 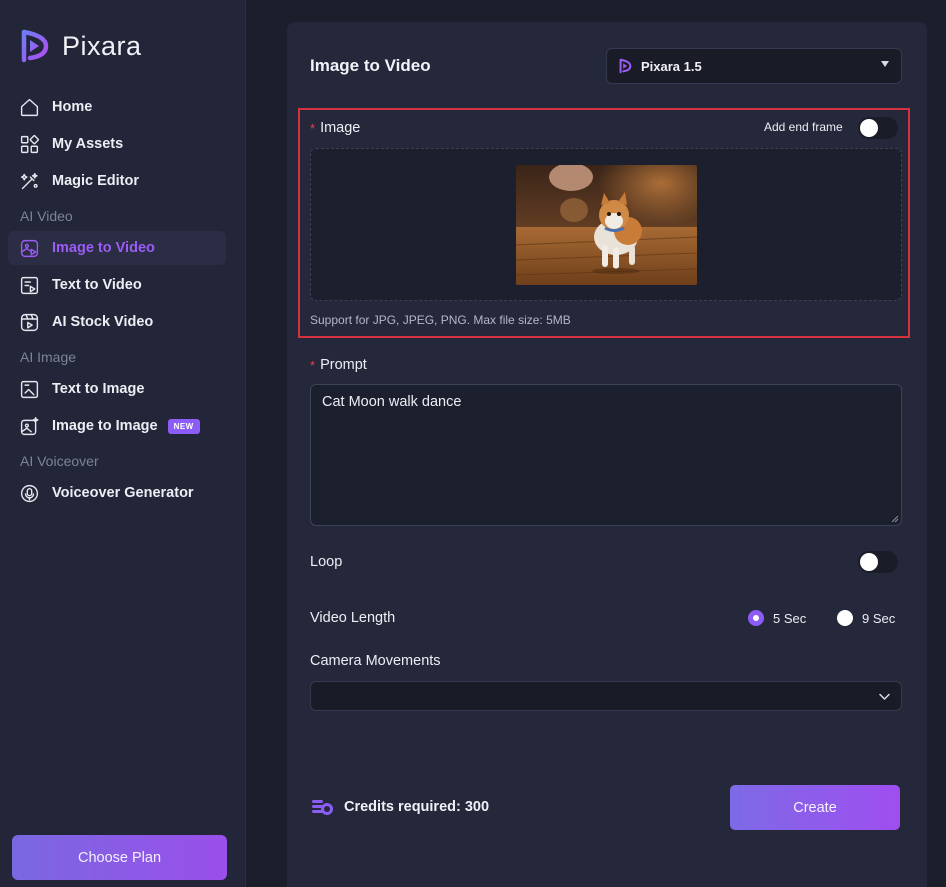 I want to click on sidebar-item-label: Image to Image, so click(x=105, y=426).